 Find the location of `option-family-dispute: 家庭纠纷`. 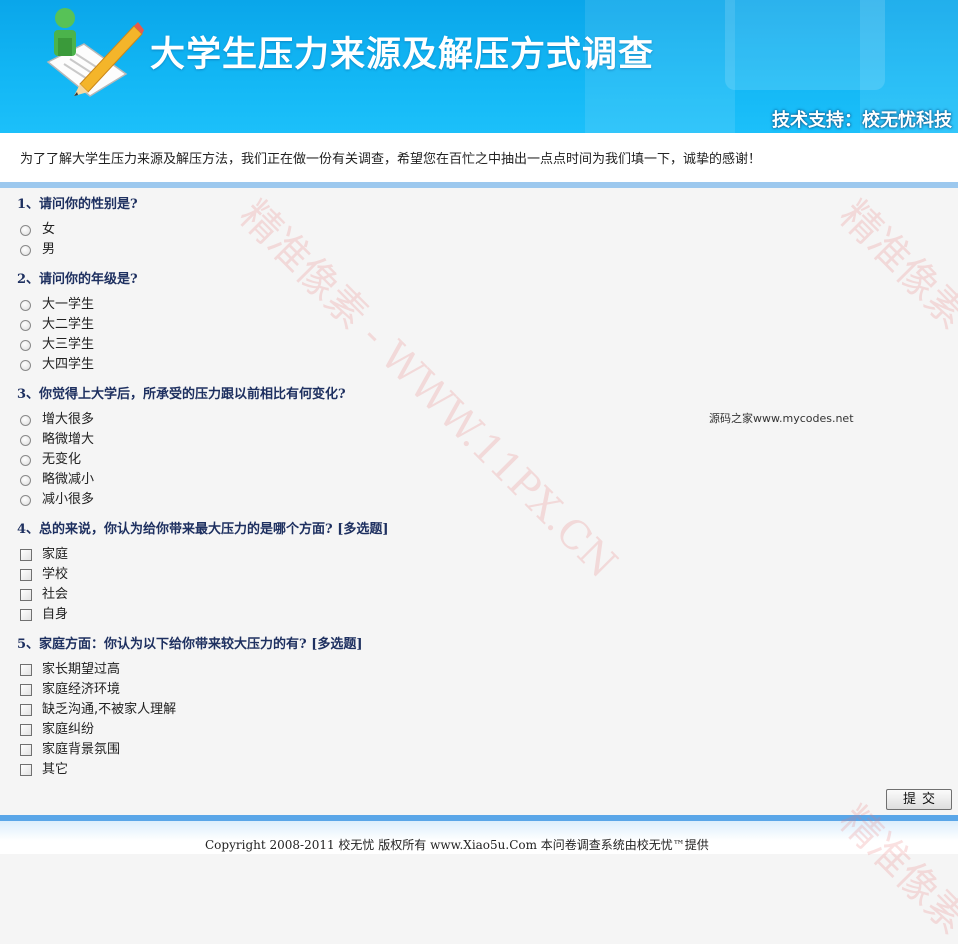

option-family-dispute: 家庭纠纷 is located at coordinates (190, 730).